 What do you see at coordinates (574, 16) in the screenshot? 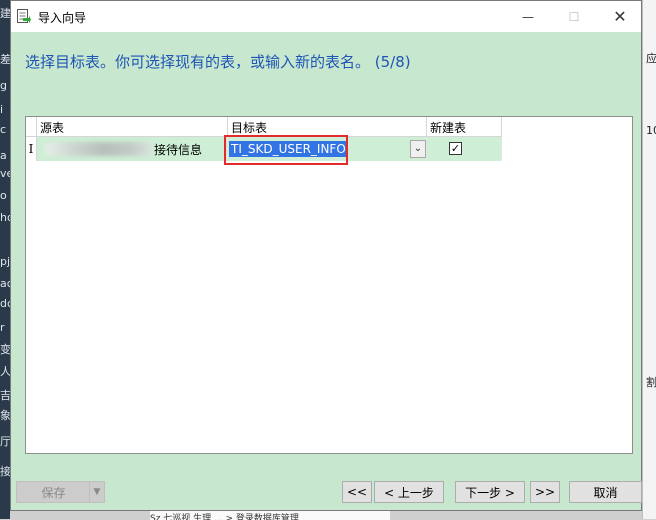
I see `maximize-button: ☐` at bounding box center [574, 16].